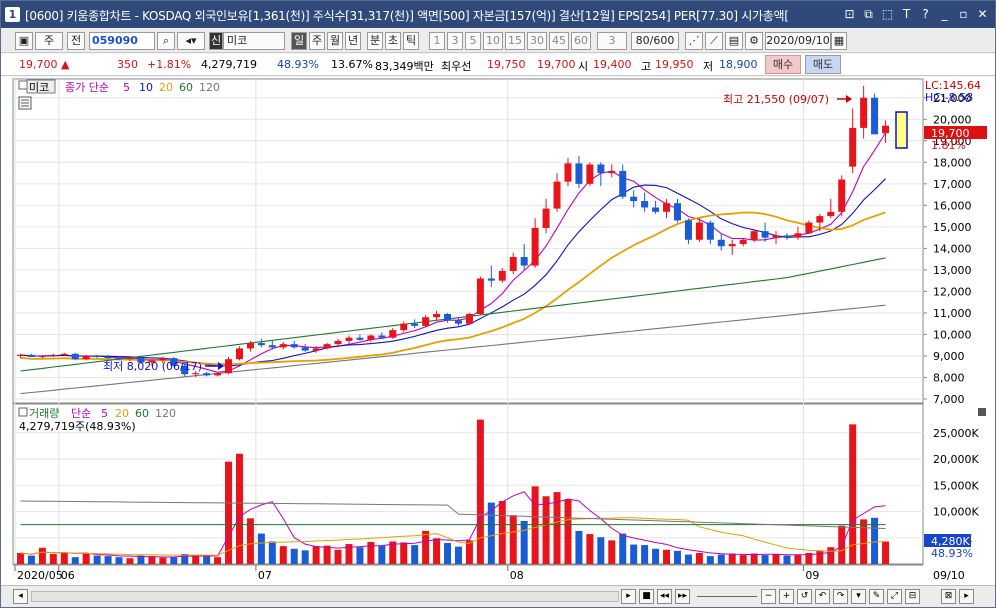 The width and height of the screenshot is (996, 608). Describe the element at coordinates (49, 41) in the screenshot. I see `period-select: 주` at that location.